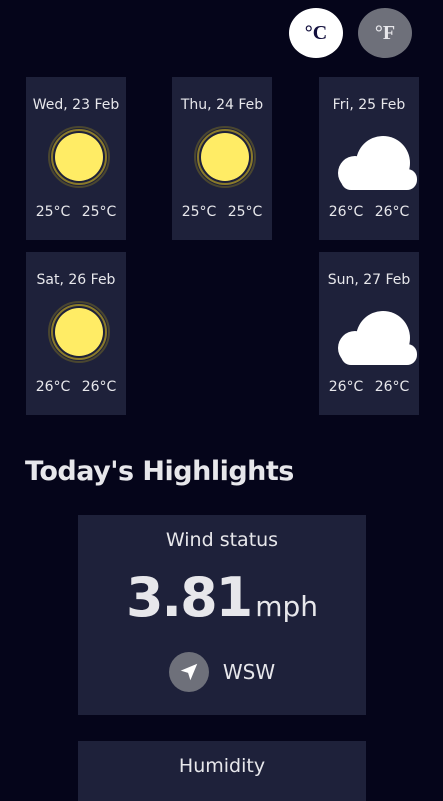 The width and height of the screenshot is (443, 801). I want to click on celsius-toggle-button: °C, so click(316, 33).